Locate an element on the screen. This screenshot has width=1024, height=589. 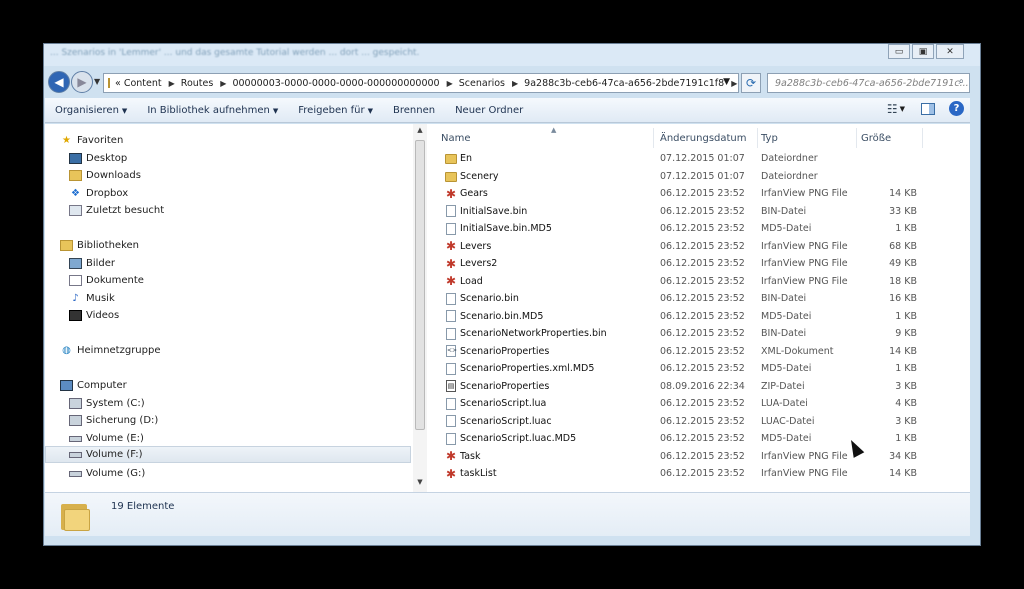
nav-computer: Computer is located at coordinates (93, 385).